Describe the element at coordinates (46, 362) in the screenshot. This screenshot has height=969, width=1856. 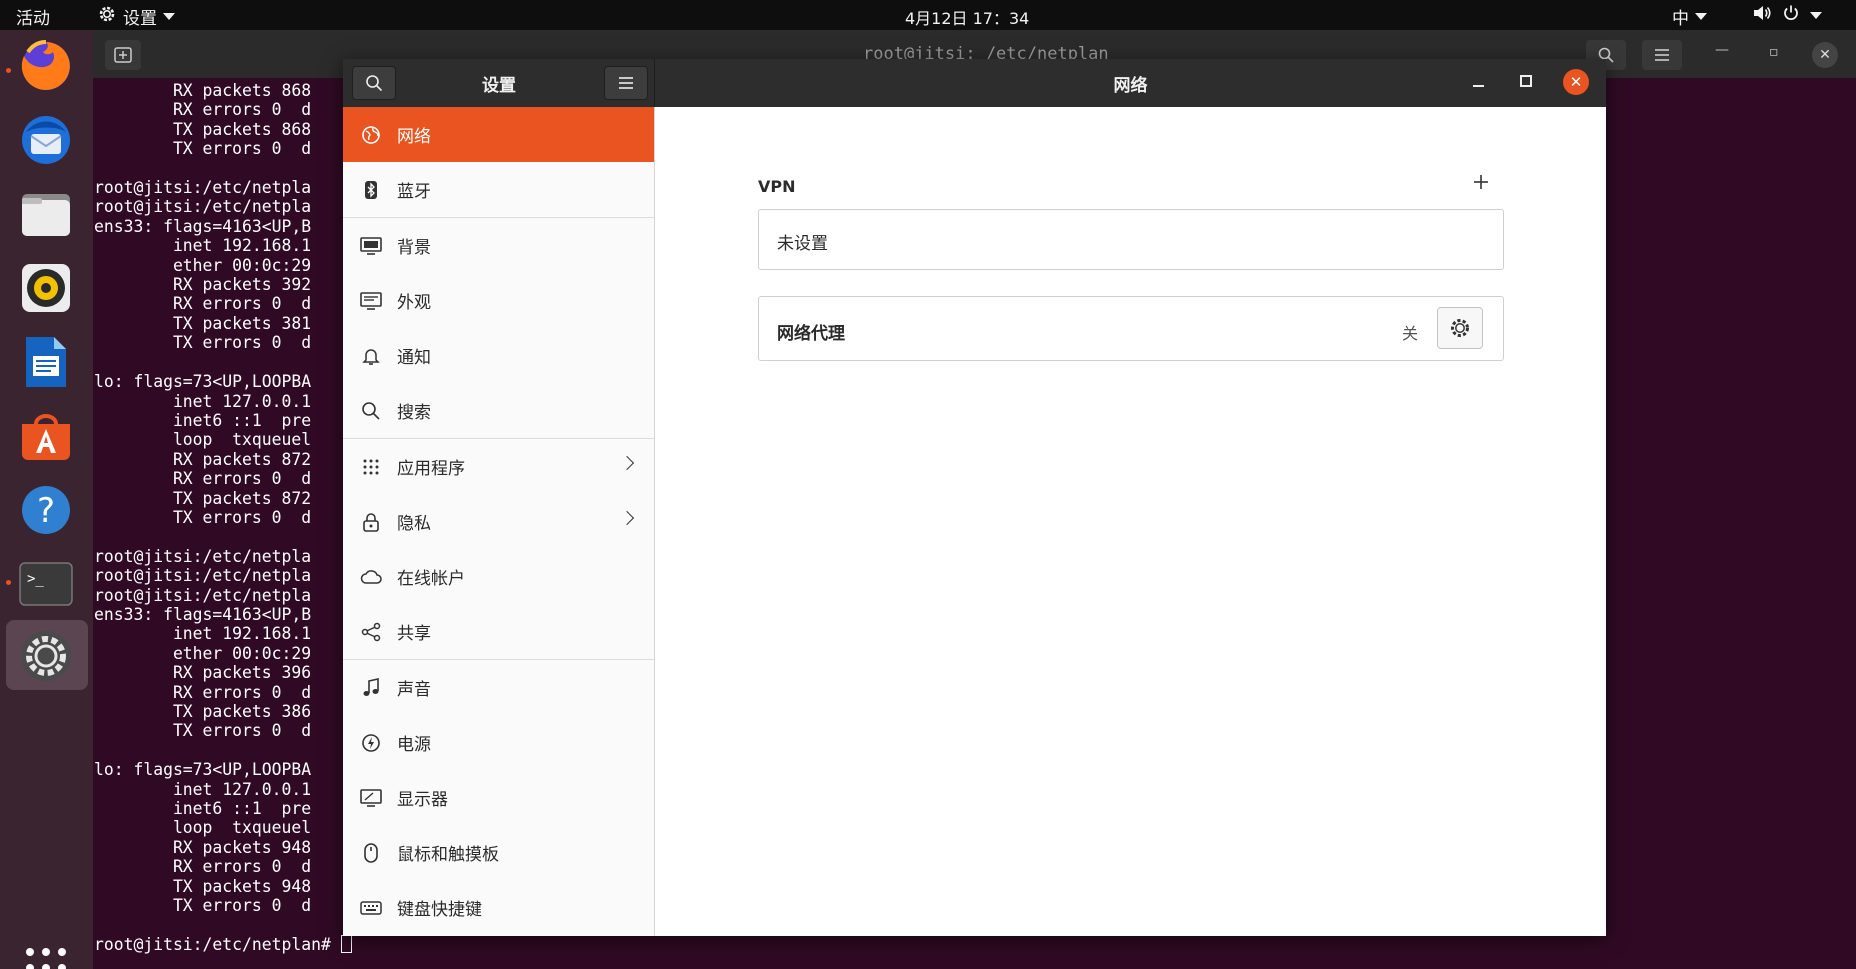
I see `writer-icon` at that location.